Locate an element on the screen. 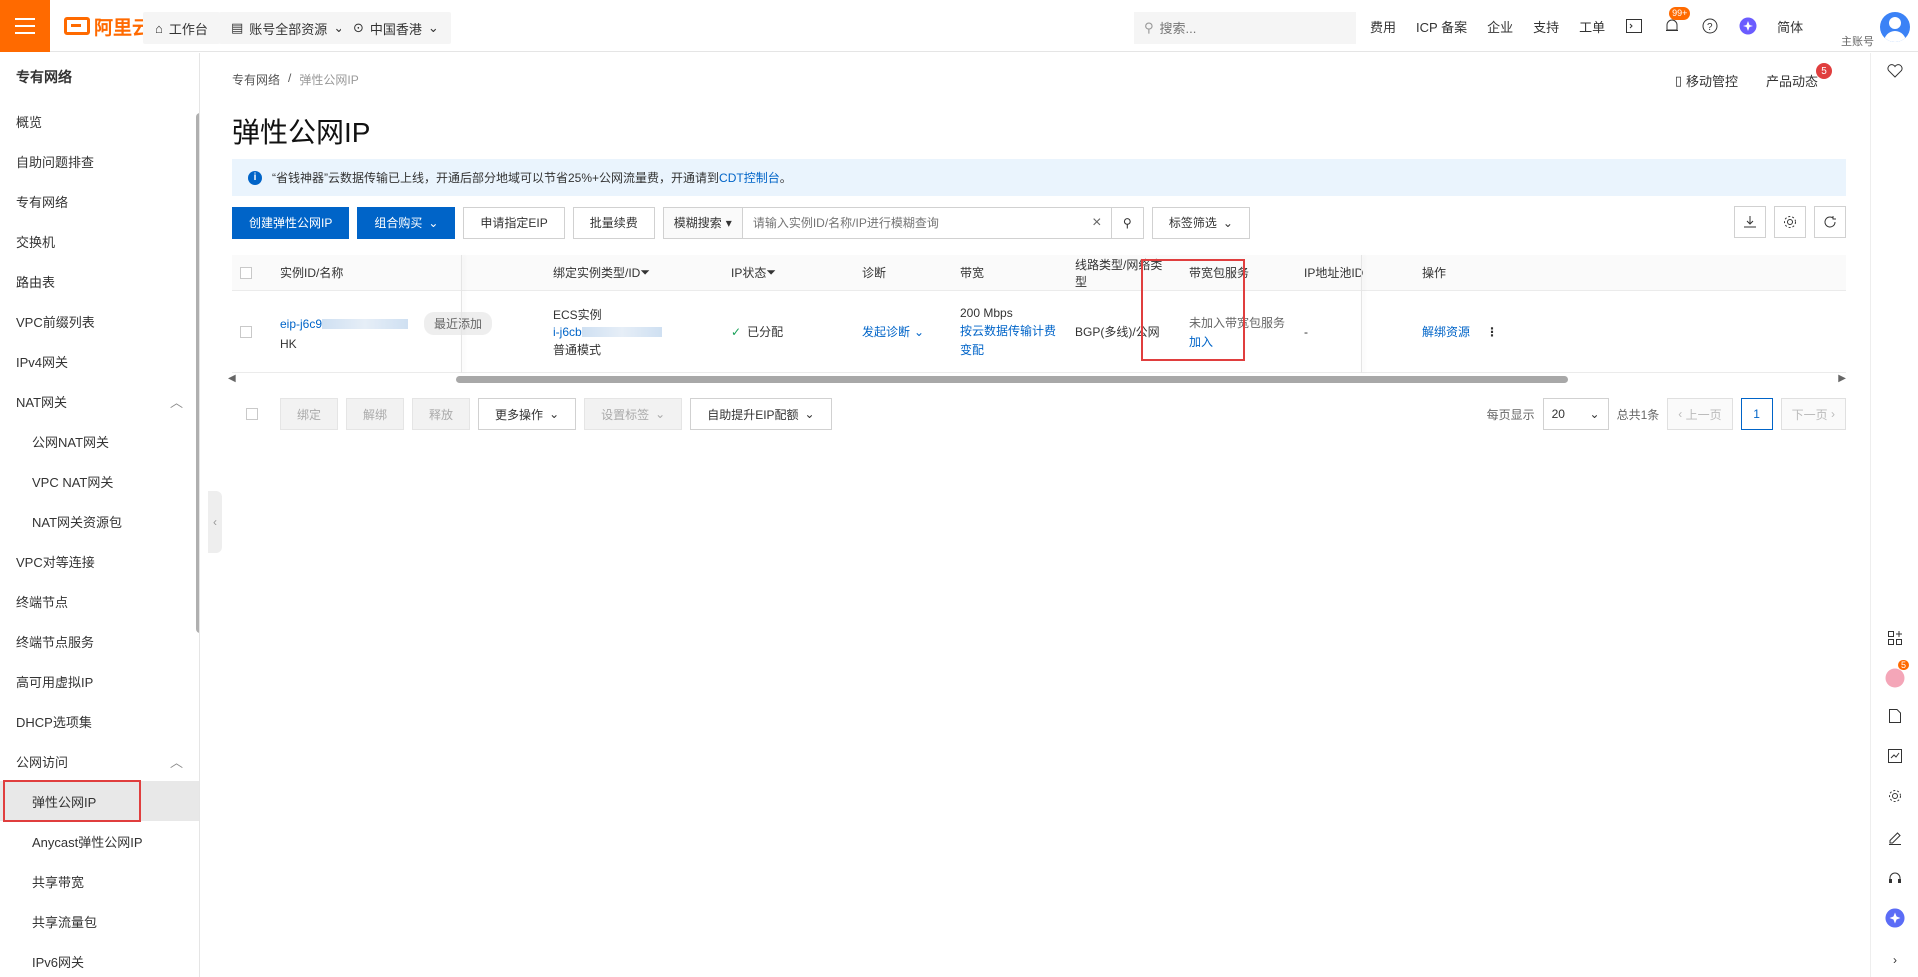 Image resolution: width=1918 pixels, height=977 pixels. table-horizontal-scrollbar: ◀ ▶ is located at coordinates (1037, 379).